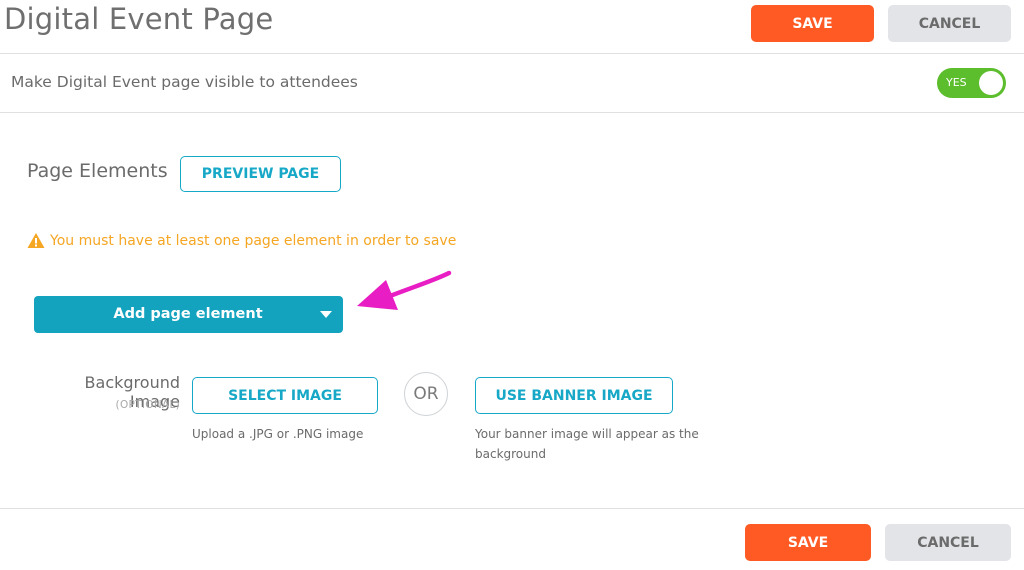  I want to click on add-page-element-dropdown: Add page element, so click(188, 314).